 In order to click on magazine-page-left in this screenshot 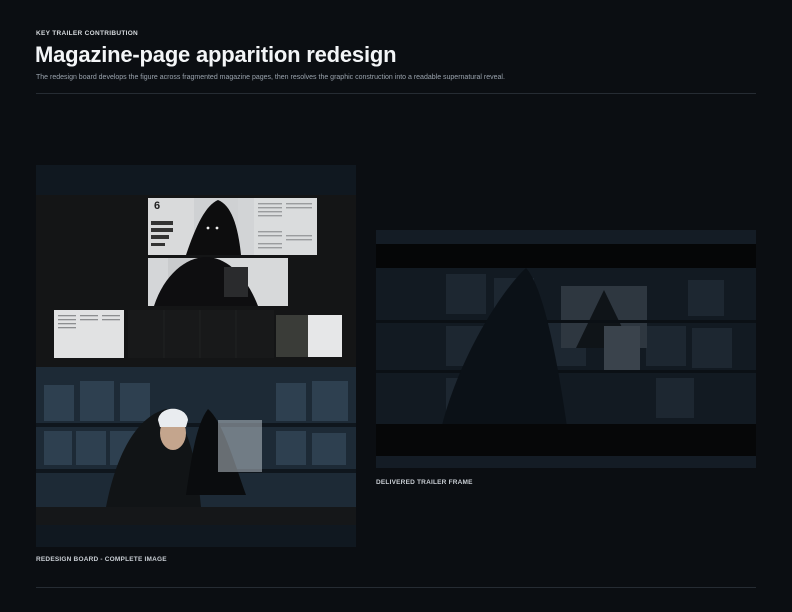, I will do `click(89, 334)`.